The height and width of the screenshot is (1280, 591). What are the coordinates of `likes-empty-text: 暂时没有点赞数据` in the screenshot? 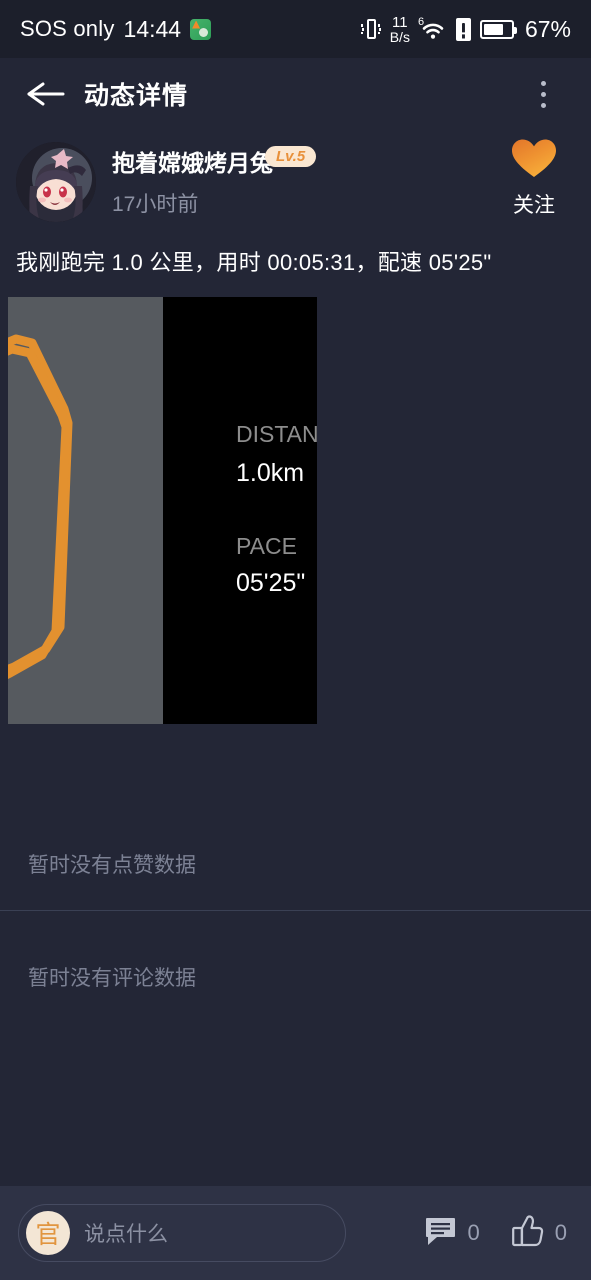 It's located at (112, 865).